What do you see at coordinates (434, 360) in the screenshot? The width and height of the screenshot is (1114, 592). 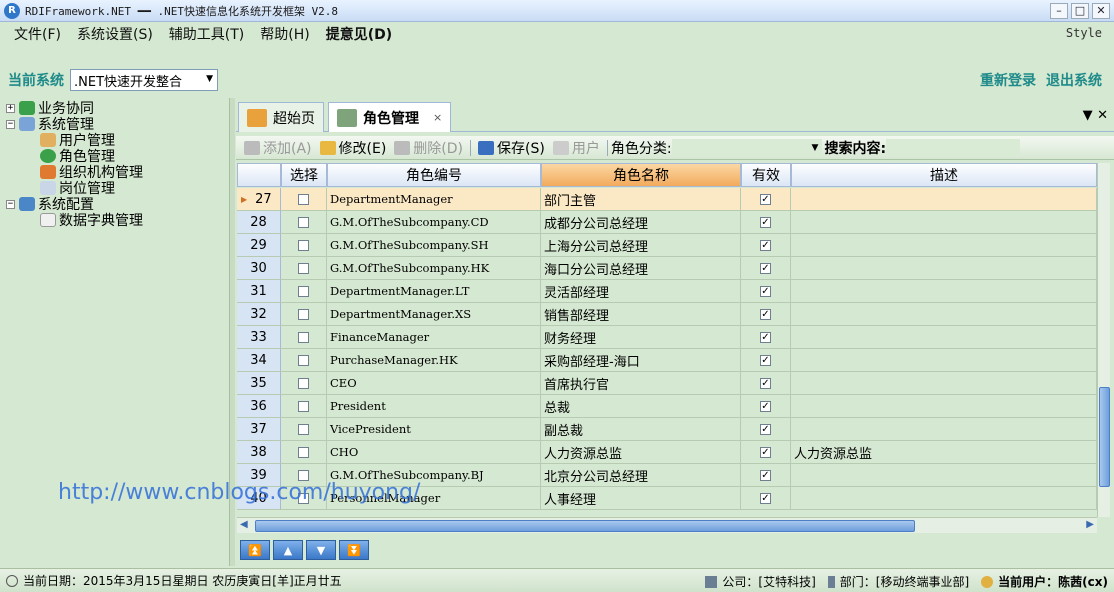 I see `role-code-cell: PurchaseManager.HK` at bounding box center [434, 360].